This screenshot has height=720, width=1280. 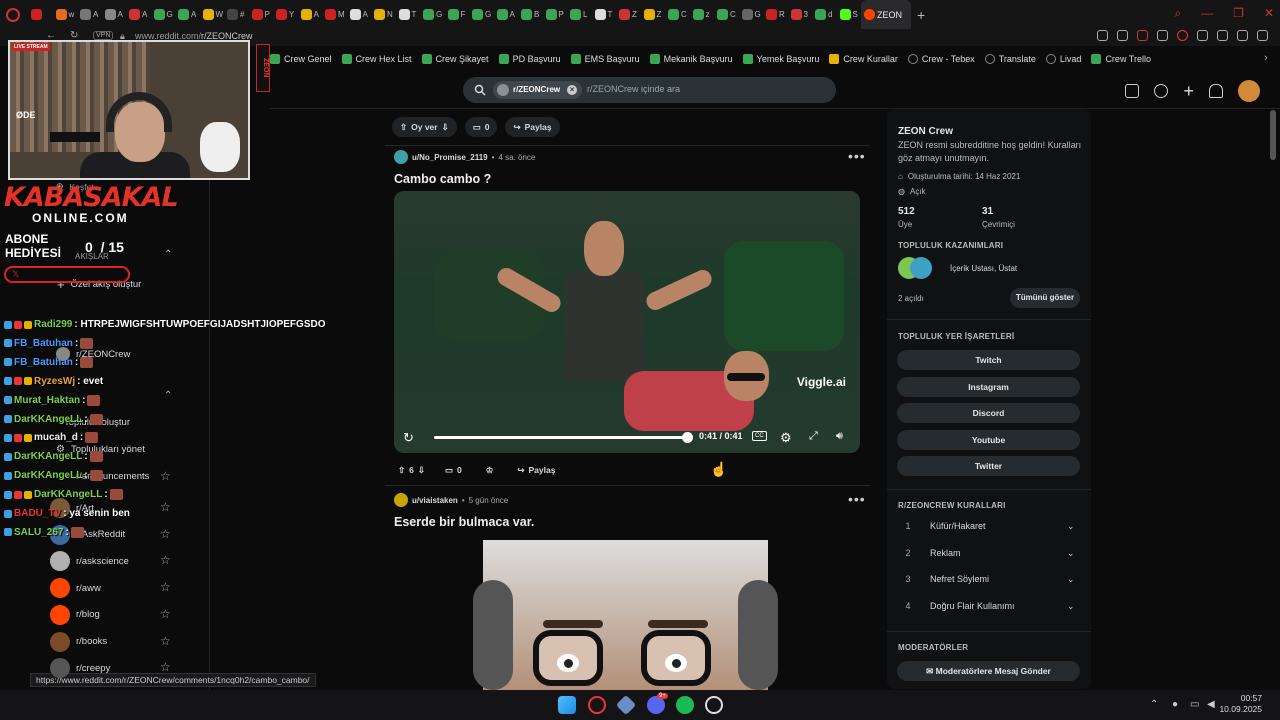 What do you see at coordinates (1102, 35) in the screenshot?
I see `extension-icon` at bounding box center [1102, 35].